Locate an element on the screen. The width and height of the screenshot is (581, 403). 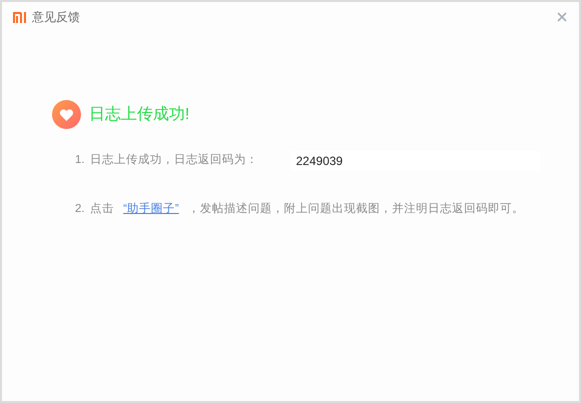
close-button is located at coordinates (562, 17).